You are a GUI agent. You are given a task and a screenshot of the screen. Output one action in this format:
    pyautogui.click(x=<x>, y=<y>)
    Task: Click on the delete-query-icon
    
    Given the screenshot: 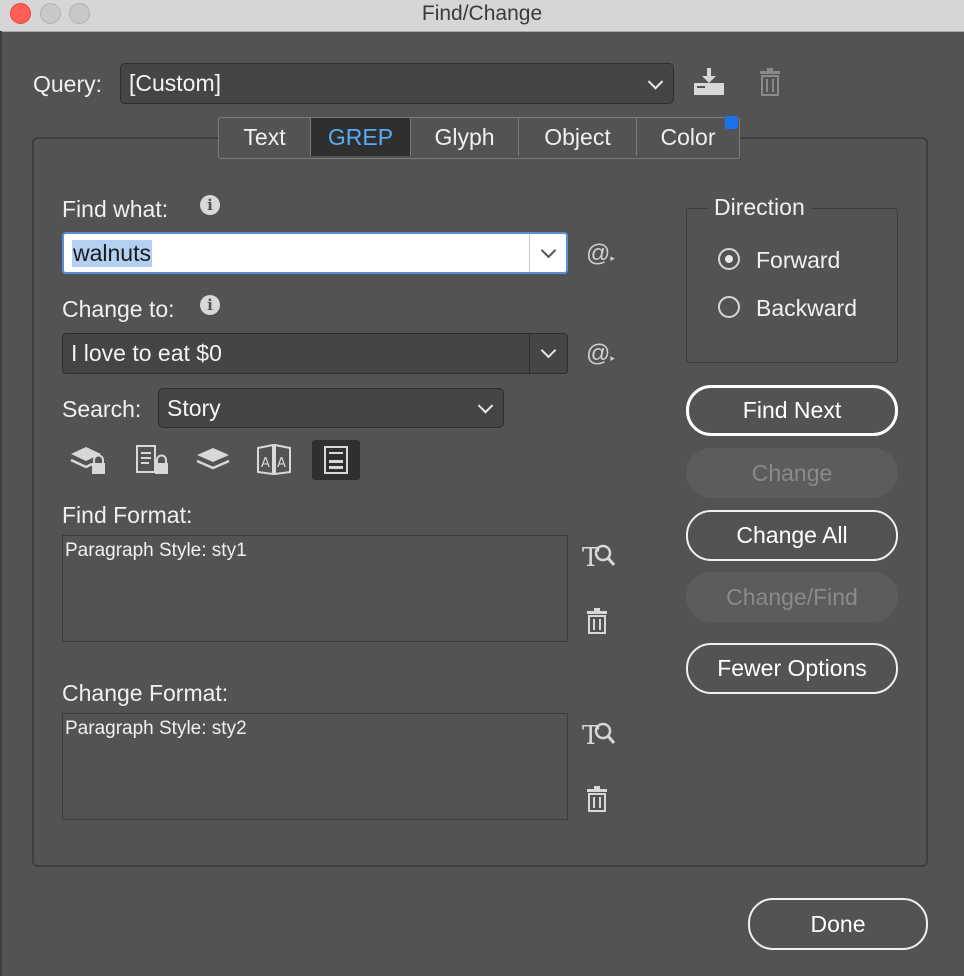 What is the action you would take?
    pyautogui.click(x=770, y=84)
    